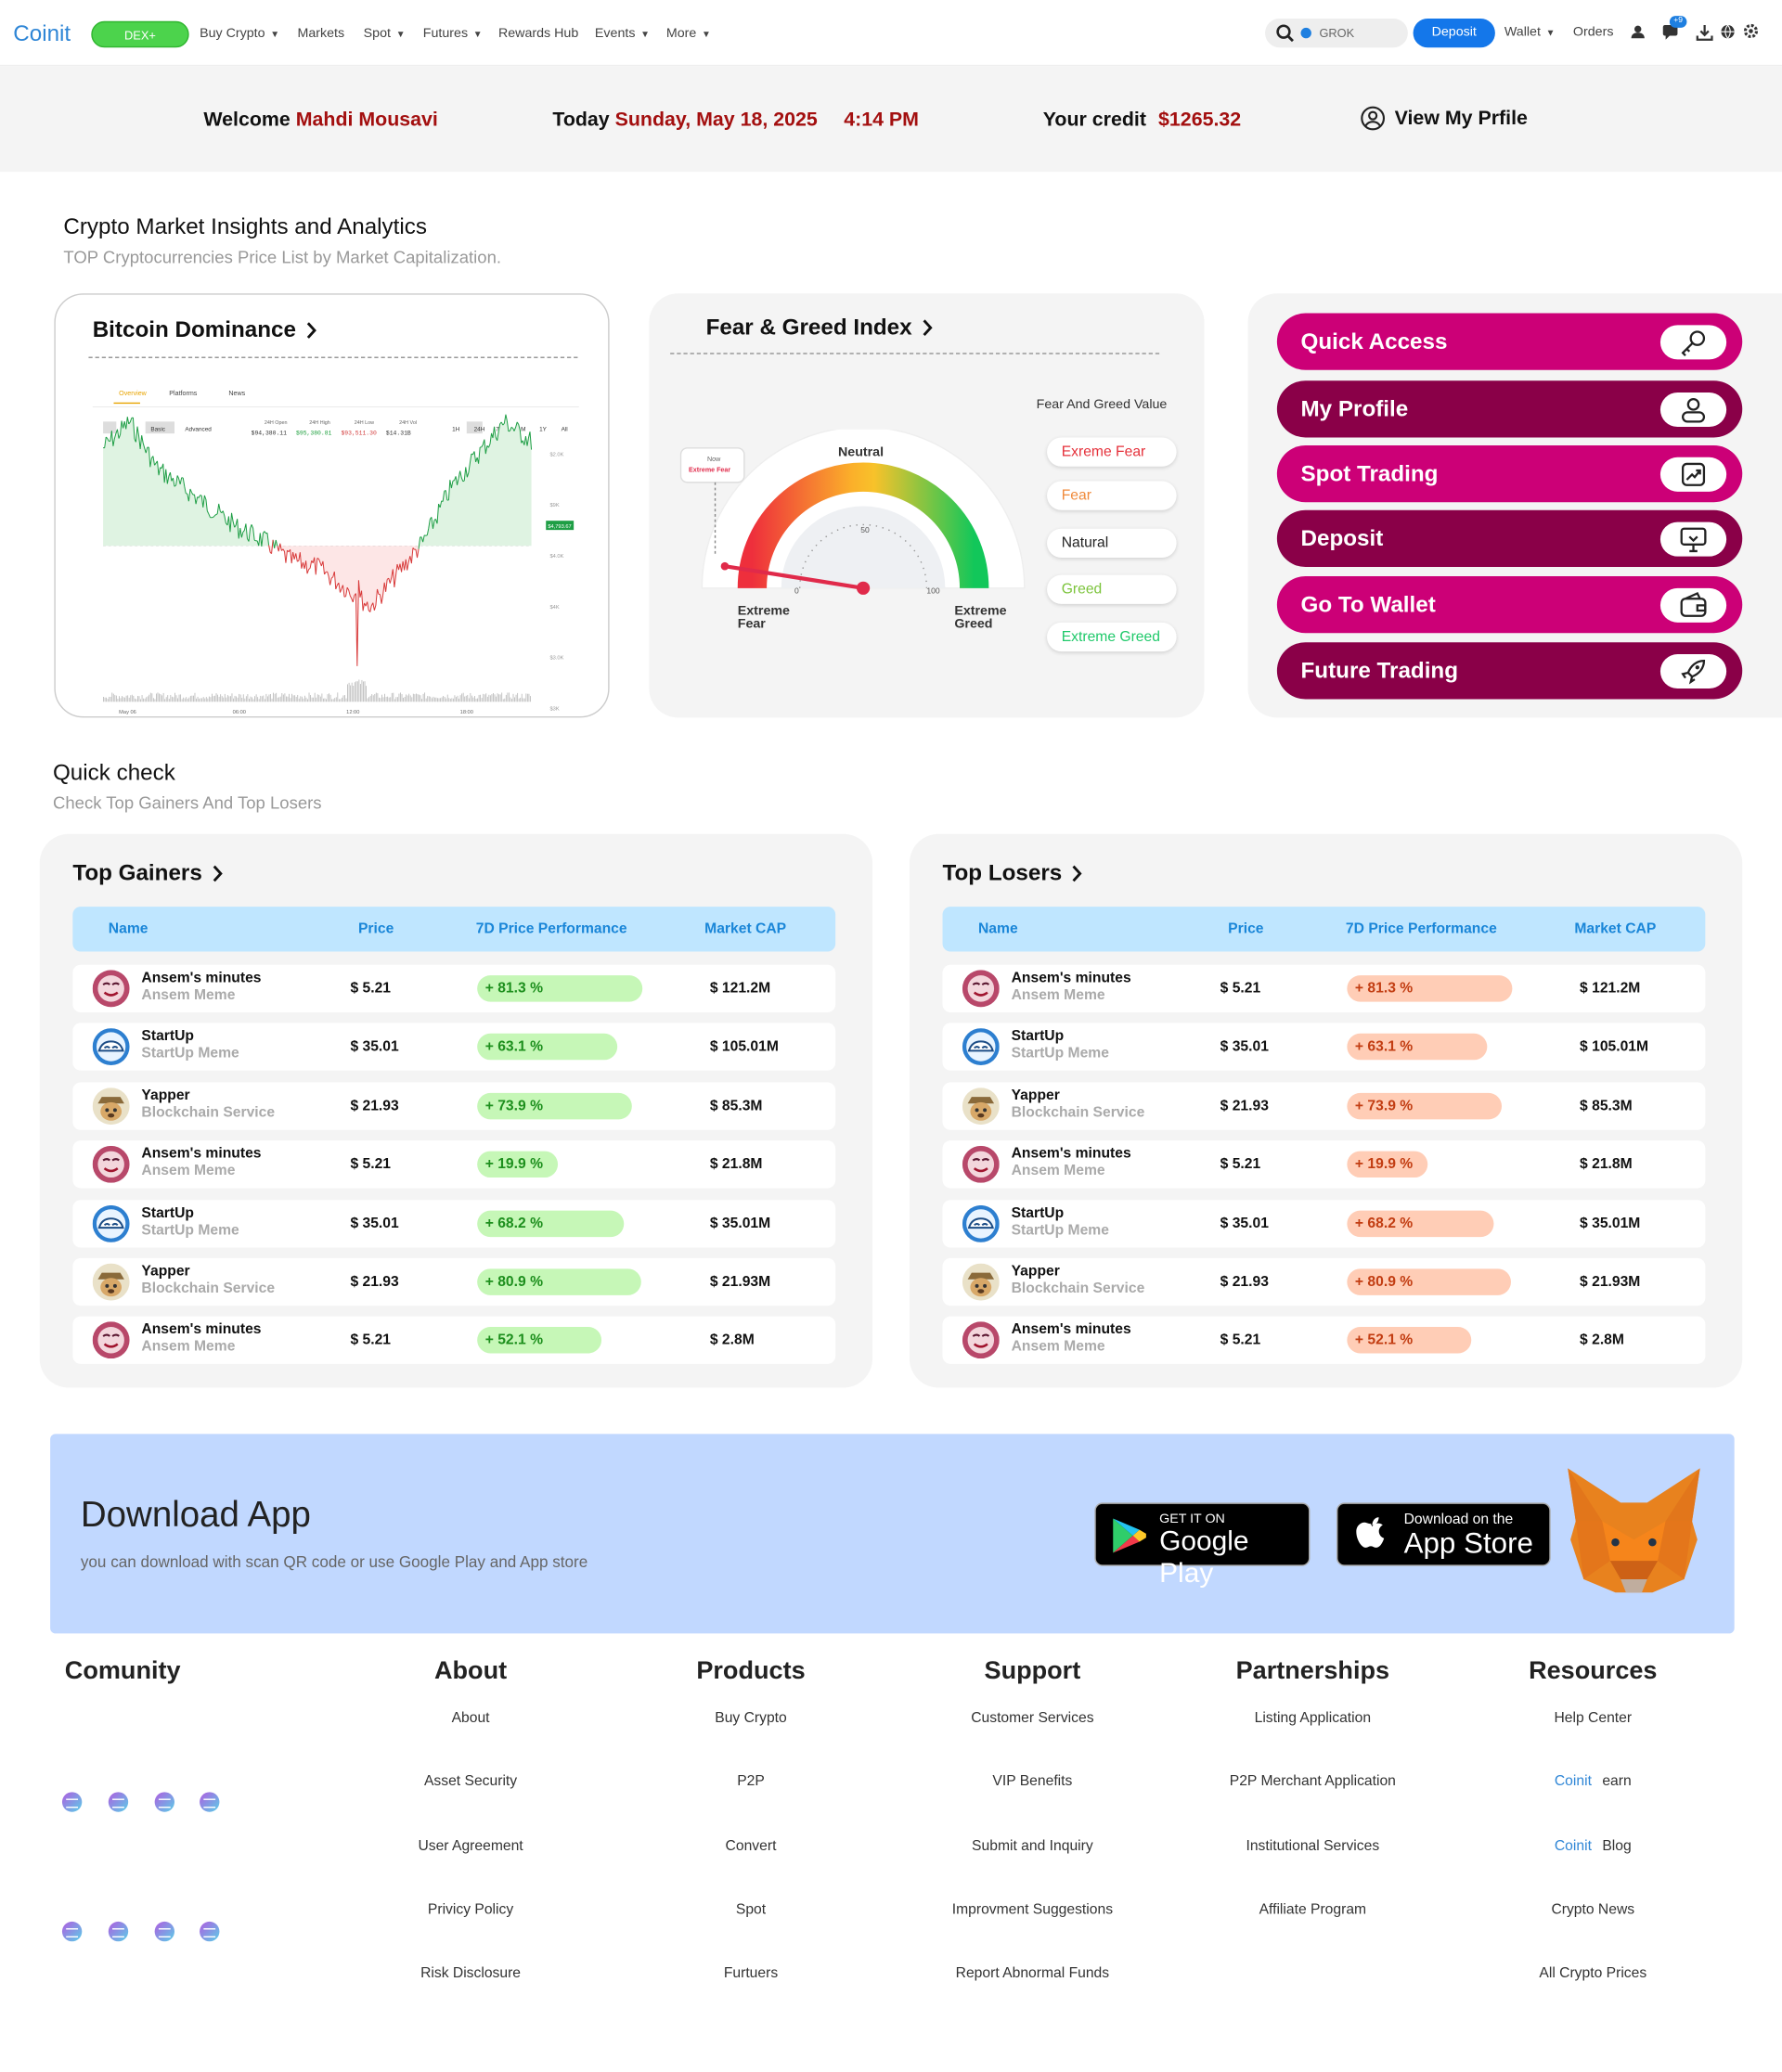  I want to click on footer-link: Report Abnormal Funds, so click(1032, 1973).